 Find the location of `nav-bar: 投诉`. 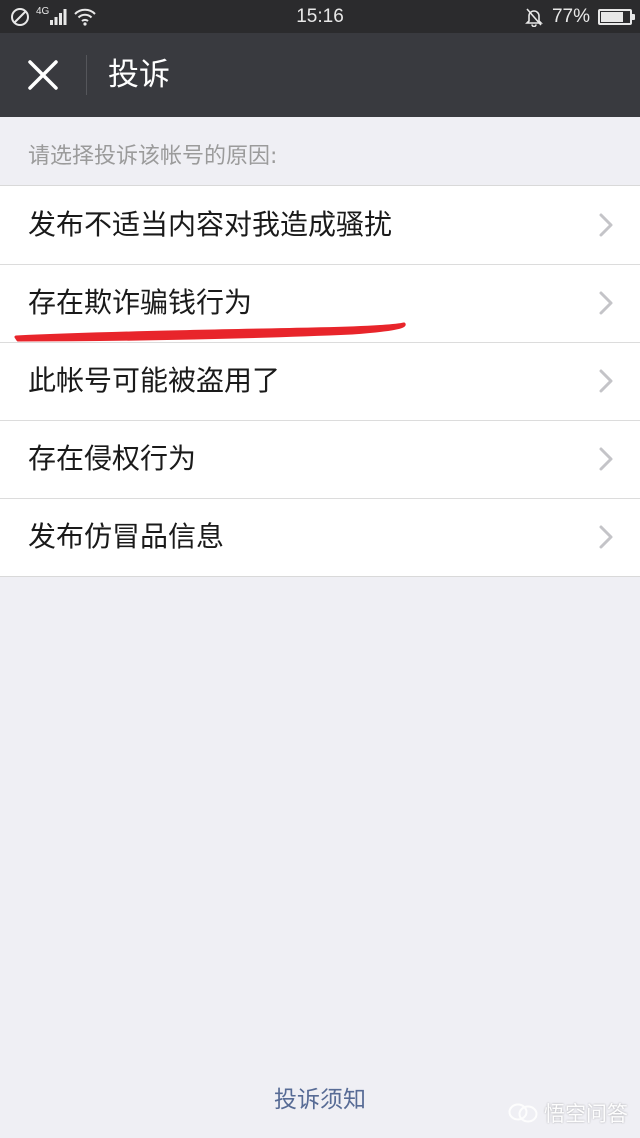

nav-bar: 投诉 is located at coordinates (320, 75).